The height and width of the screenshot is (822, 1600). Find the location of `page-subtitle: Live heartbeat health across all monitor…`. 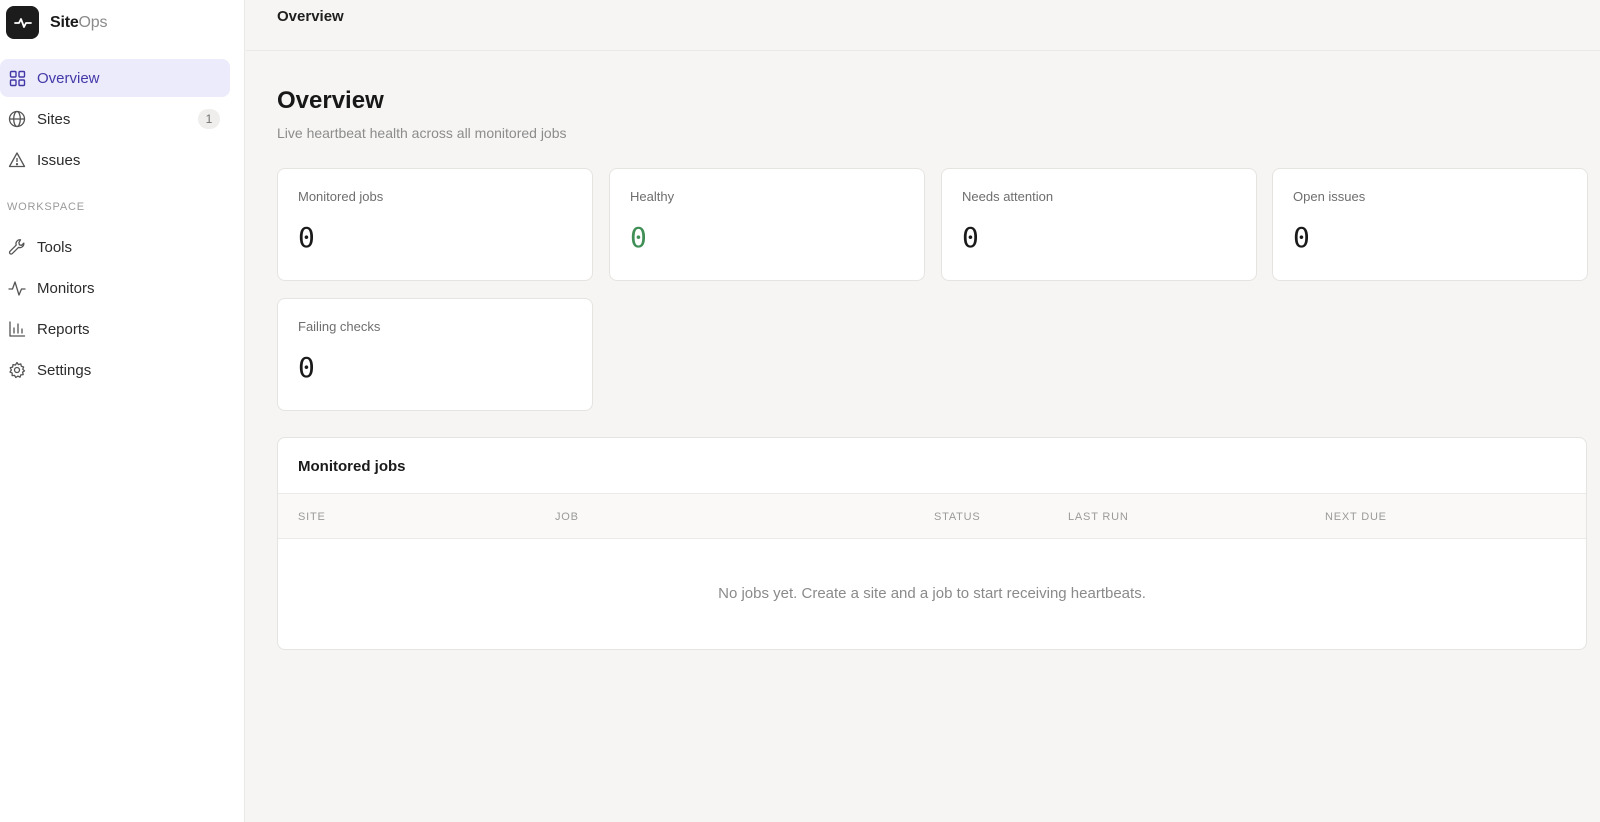

page-subtitle: Live heartbeat health across all monitor… is located at coordinates (422, 133).